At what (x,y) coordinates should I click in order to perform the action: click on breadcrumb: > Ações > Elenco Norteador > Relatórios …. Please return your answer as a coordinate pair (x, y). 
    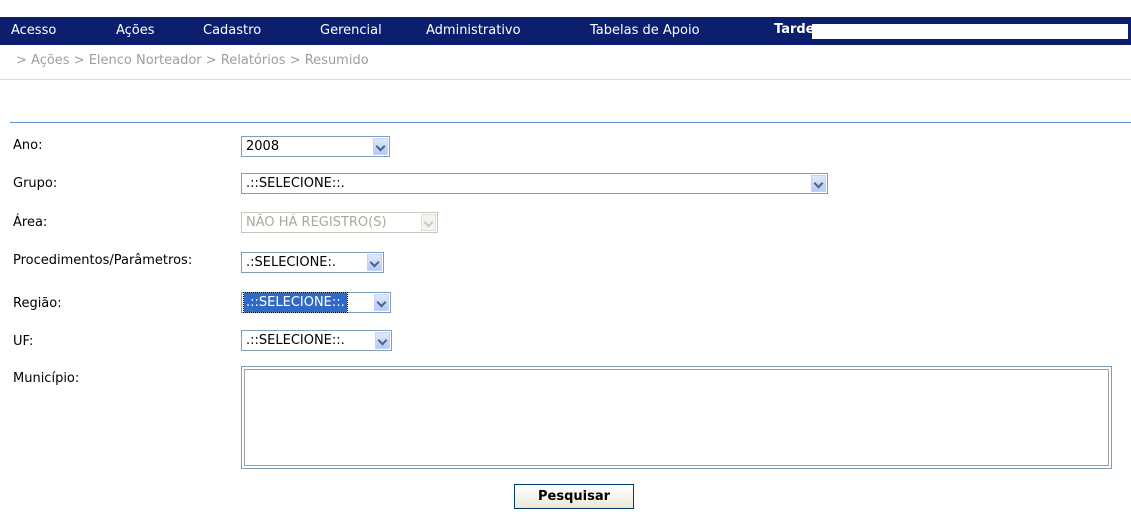
    Looking at the image, I should click on (192, 60).